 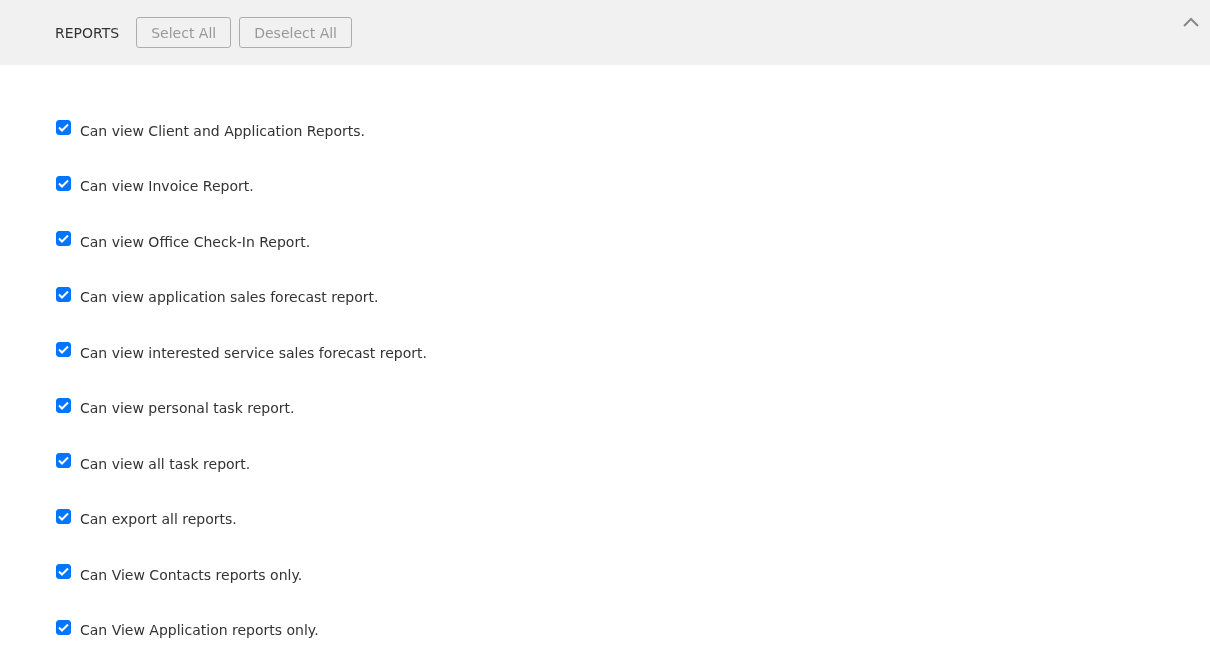 What do you see at coordinates (165, 463) in the screenshot?
I see `permission-label: Can view all task report.` at bounding box center [165, 463].